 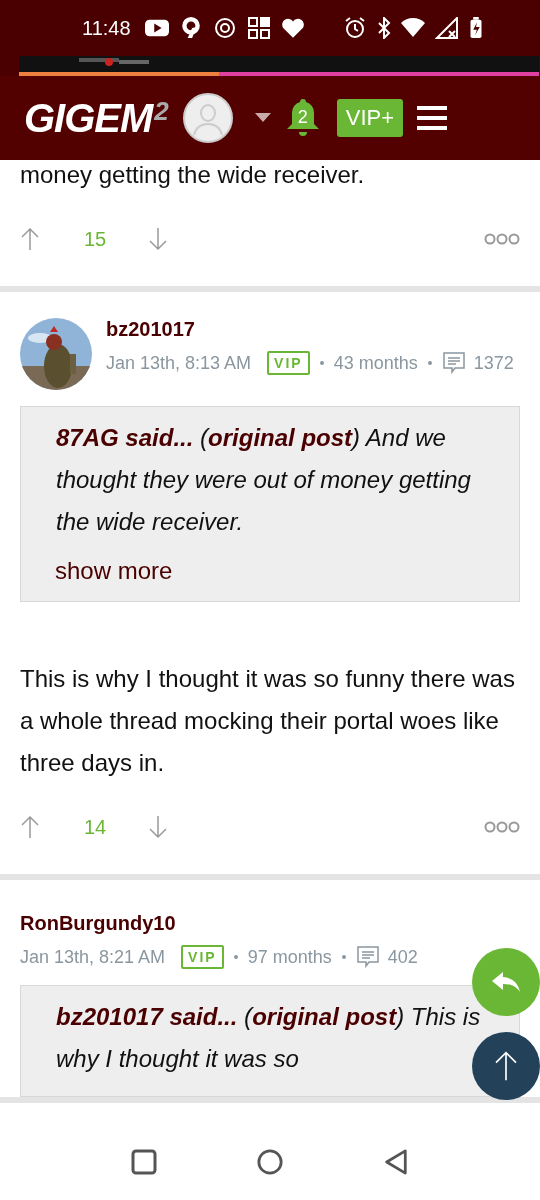 I want to click on clock-time: 11:48, so click(x=106, y=28).